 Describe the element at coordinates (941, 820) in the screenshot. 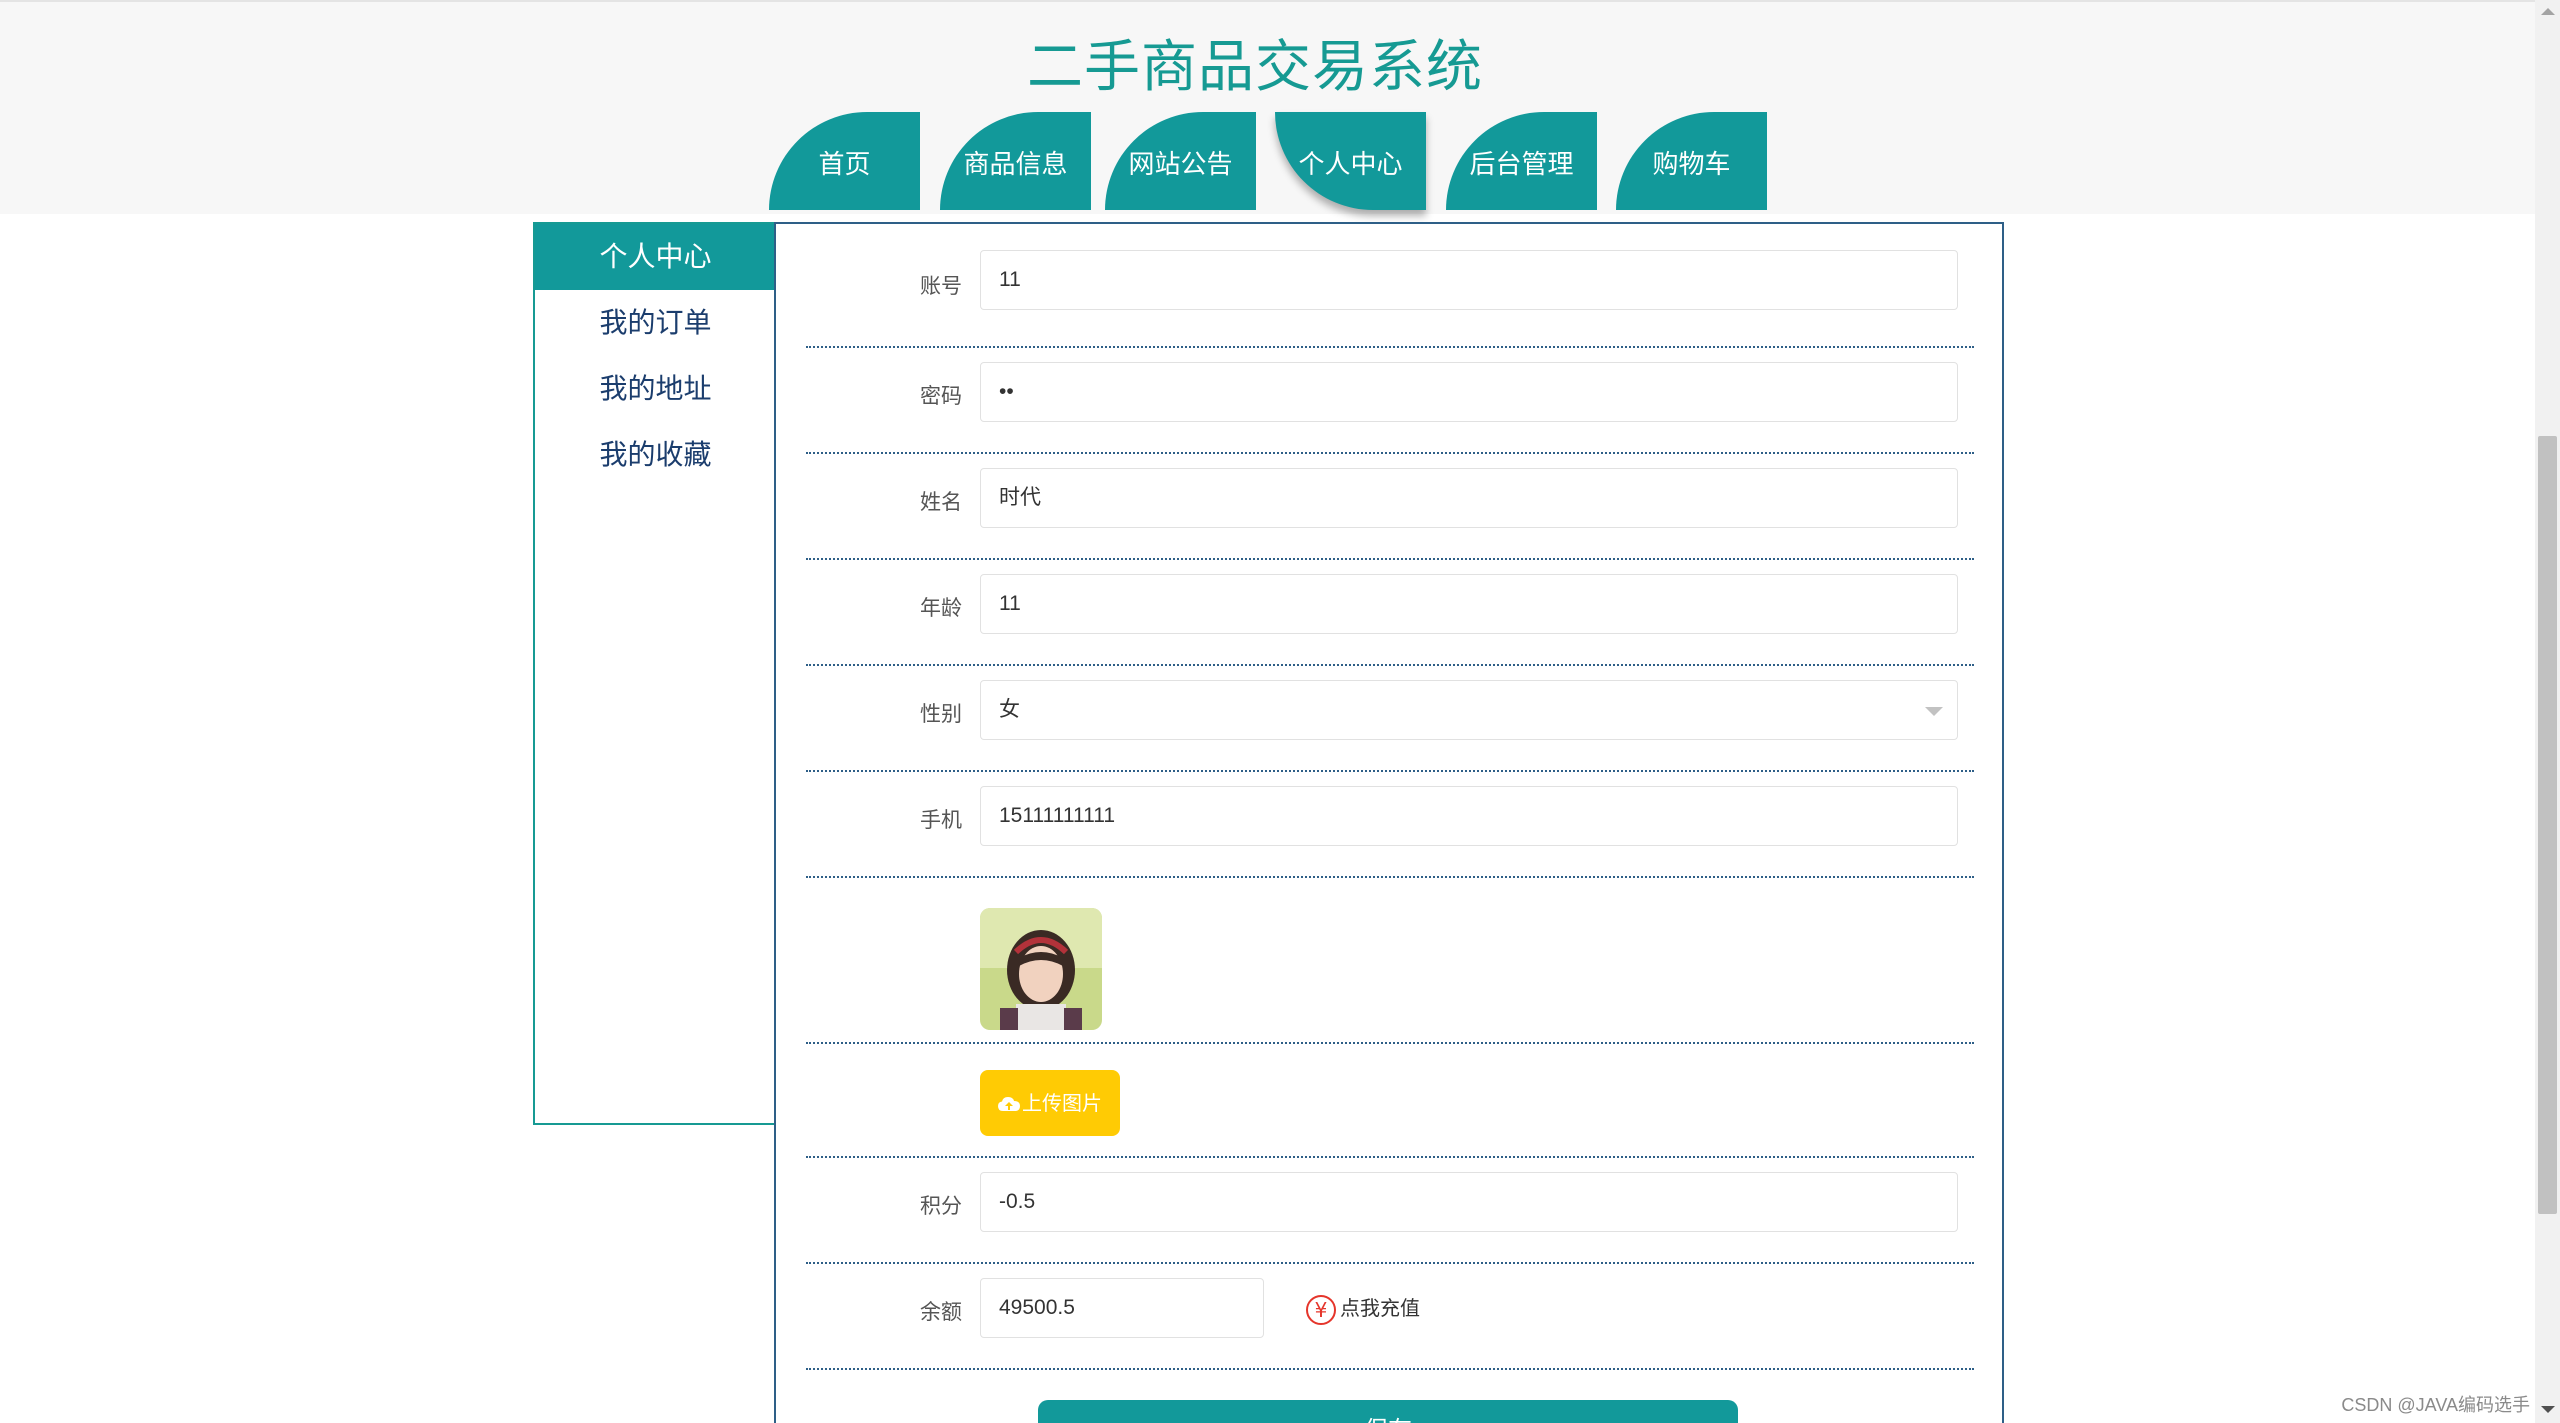

I see `phone-label: 手机` at that location.